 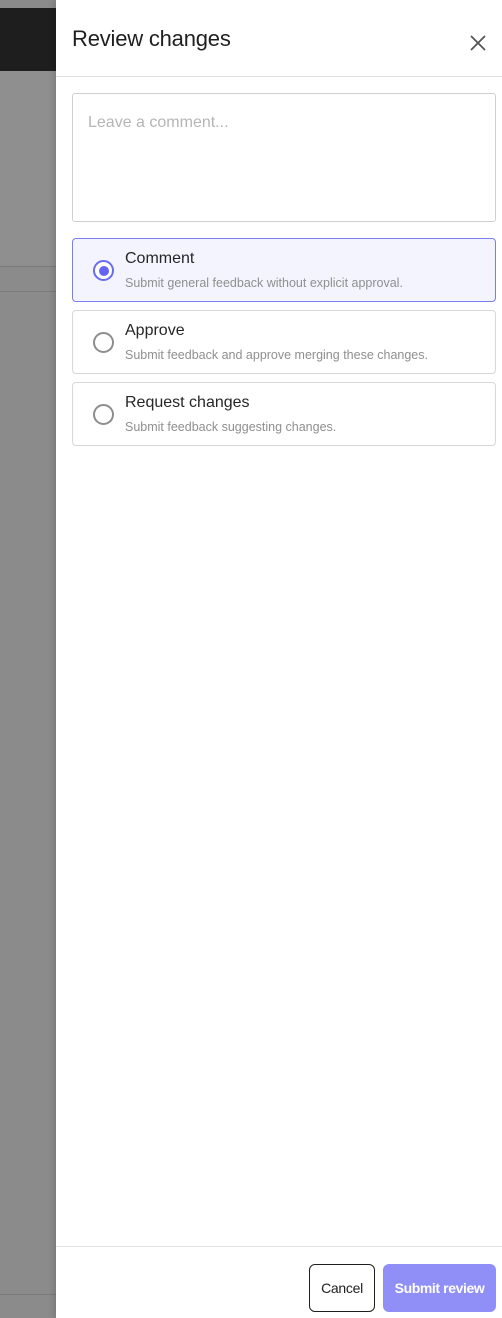 What do you see at coordinates (30, 39) in the screenshot?
I see `background-header-bar` at bounding box center [30, 39].